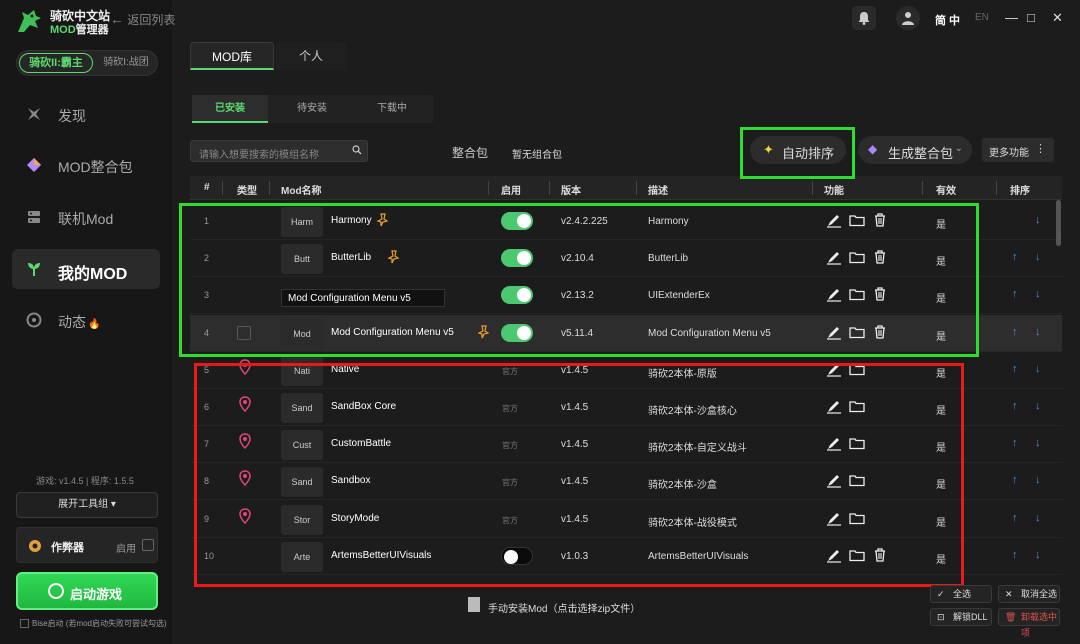 The width and height of the screenshot is (1080, 644). Describe the element at coordinates (247, 191) in the screenshot. I see `col-type: 类型` at that location.